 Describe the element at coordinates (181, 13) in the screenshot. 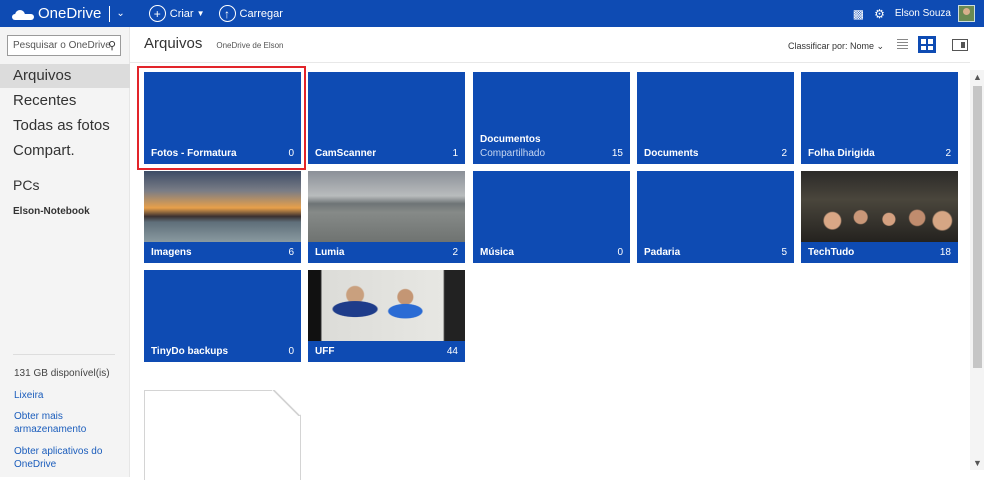

I see `create-label: Criar` at that location.